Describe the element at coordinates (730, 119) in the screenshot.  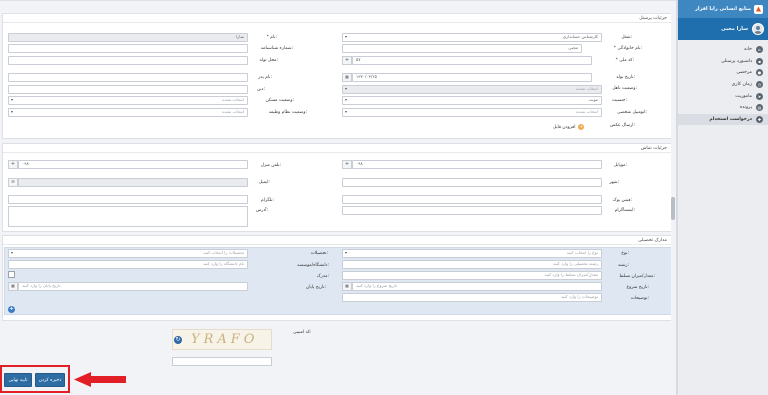
I see `sidebar-item-label: درخواست استخدام` at that location.